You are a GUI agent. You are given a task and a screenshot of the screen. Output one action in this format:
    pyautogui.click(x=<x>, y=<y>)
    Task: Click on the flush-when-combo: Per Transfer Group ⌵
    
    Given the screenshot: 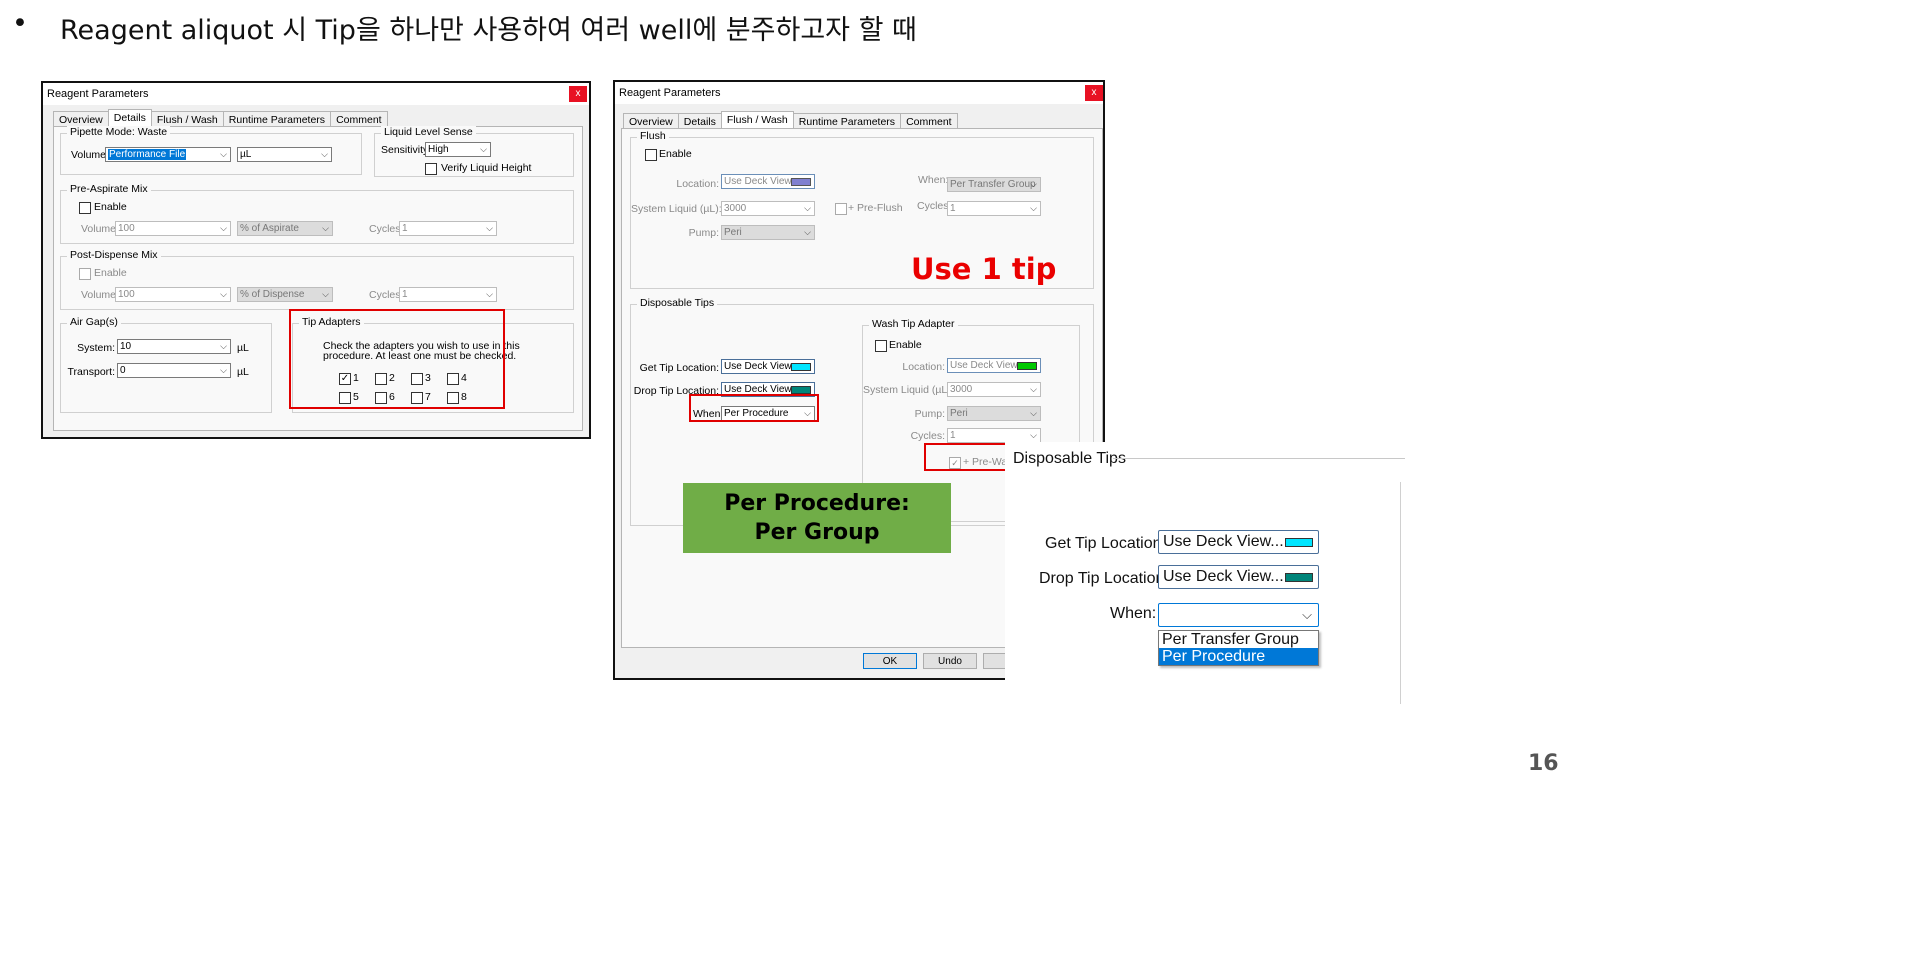 What is the action you would take?
    pyautogui.click(x=994, y=184)
    